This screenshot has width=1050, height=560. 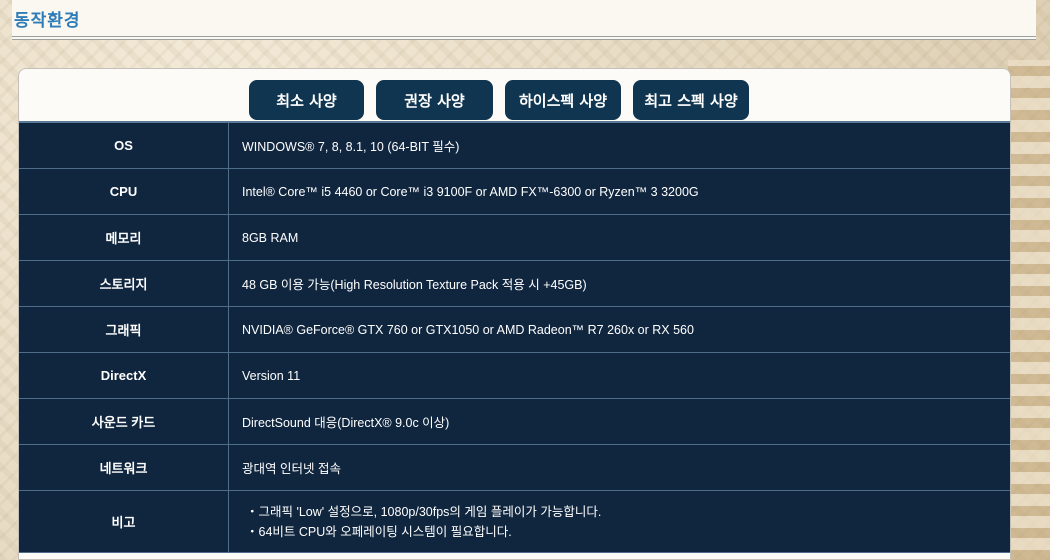 I want to click on table-row: 네트워크 광대역 인터넷 접속, so click(x=514, y=468).